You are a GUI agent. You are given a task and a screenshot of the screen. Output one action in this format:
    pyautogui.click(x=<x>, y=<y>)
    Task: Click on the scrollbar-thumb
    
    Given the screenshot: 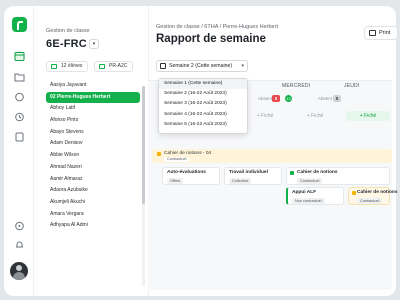 What is the action you would take?
    pyautogui.click(x=143, y=145)
    